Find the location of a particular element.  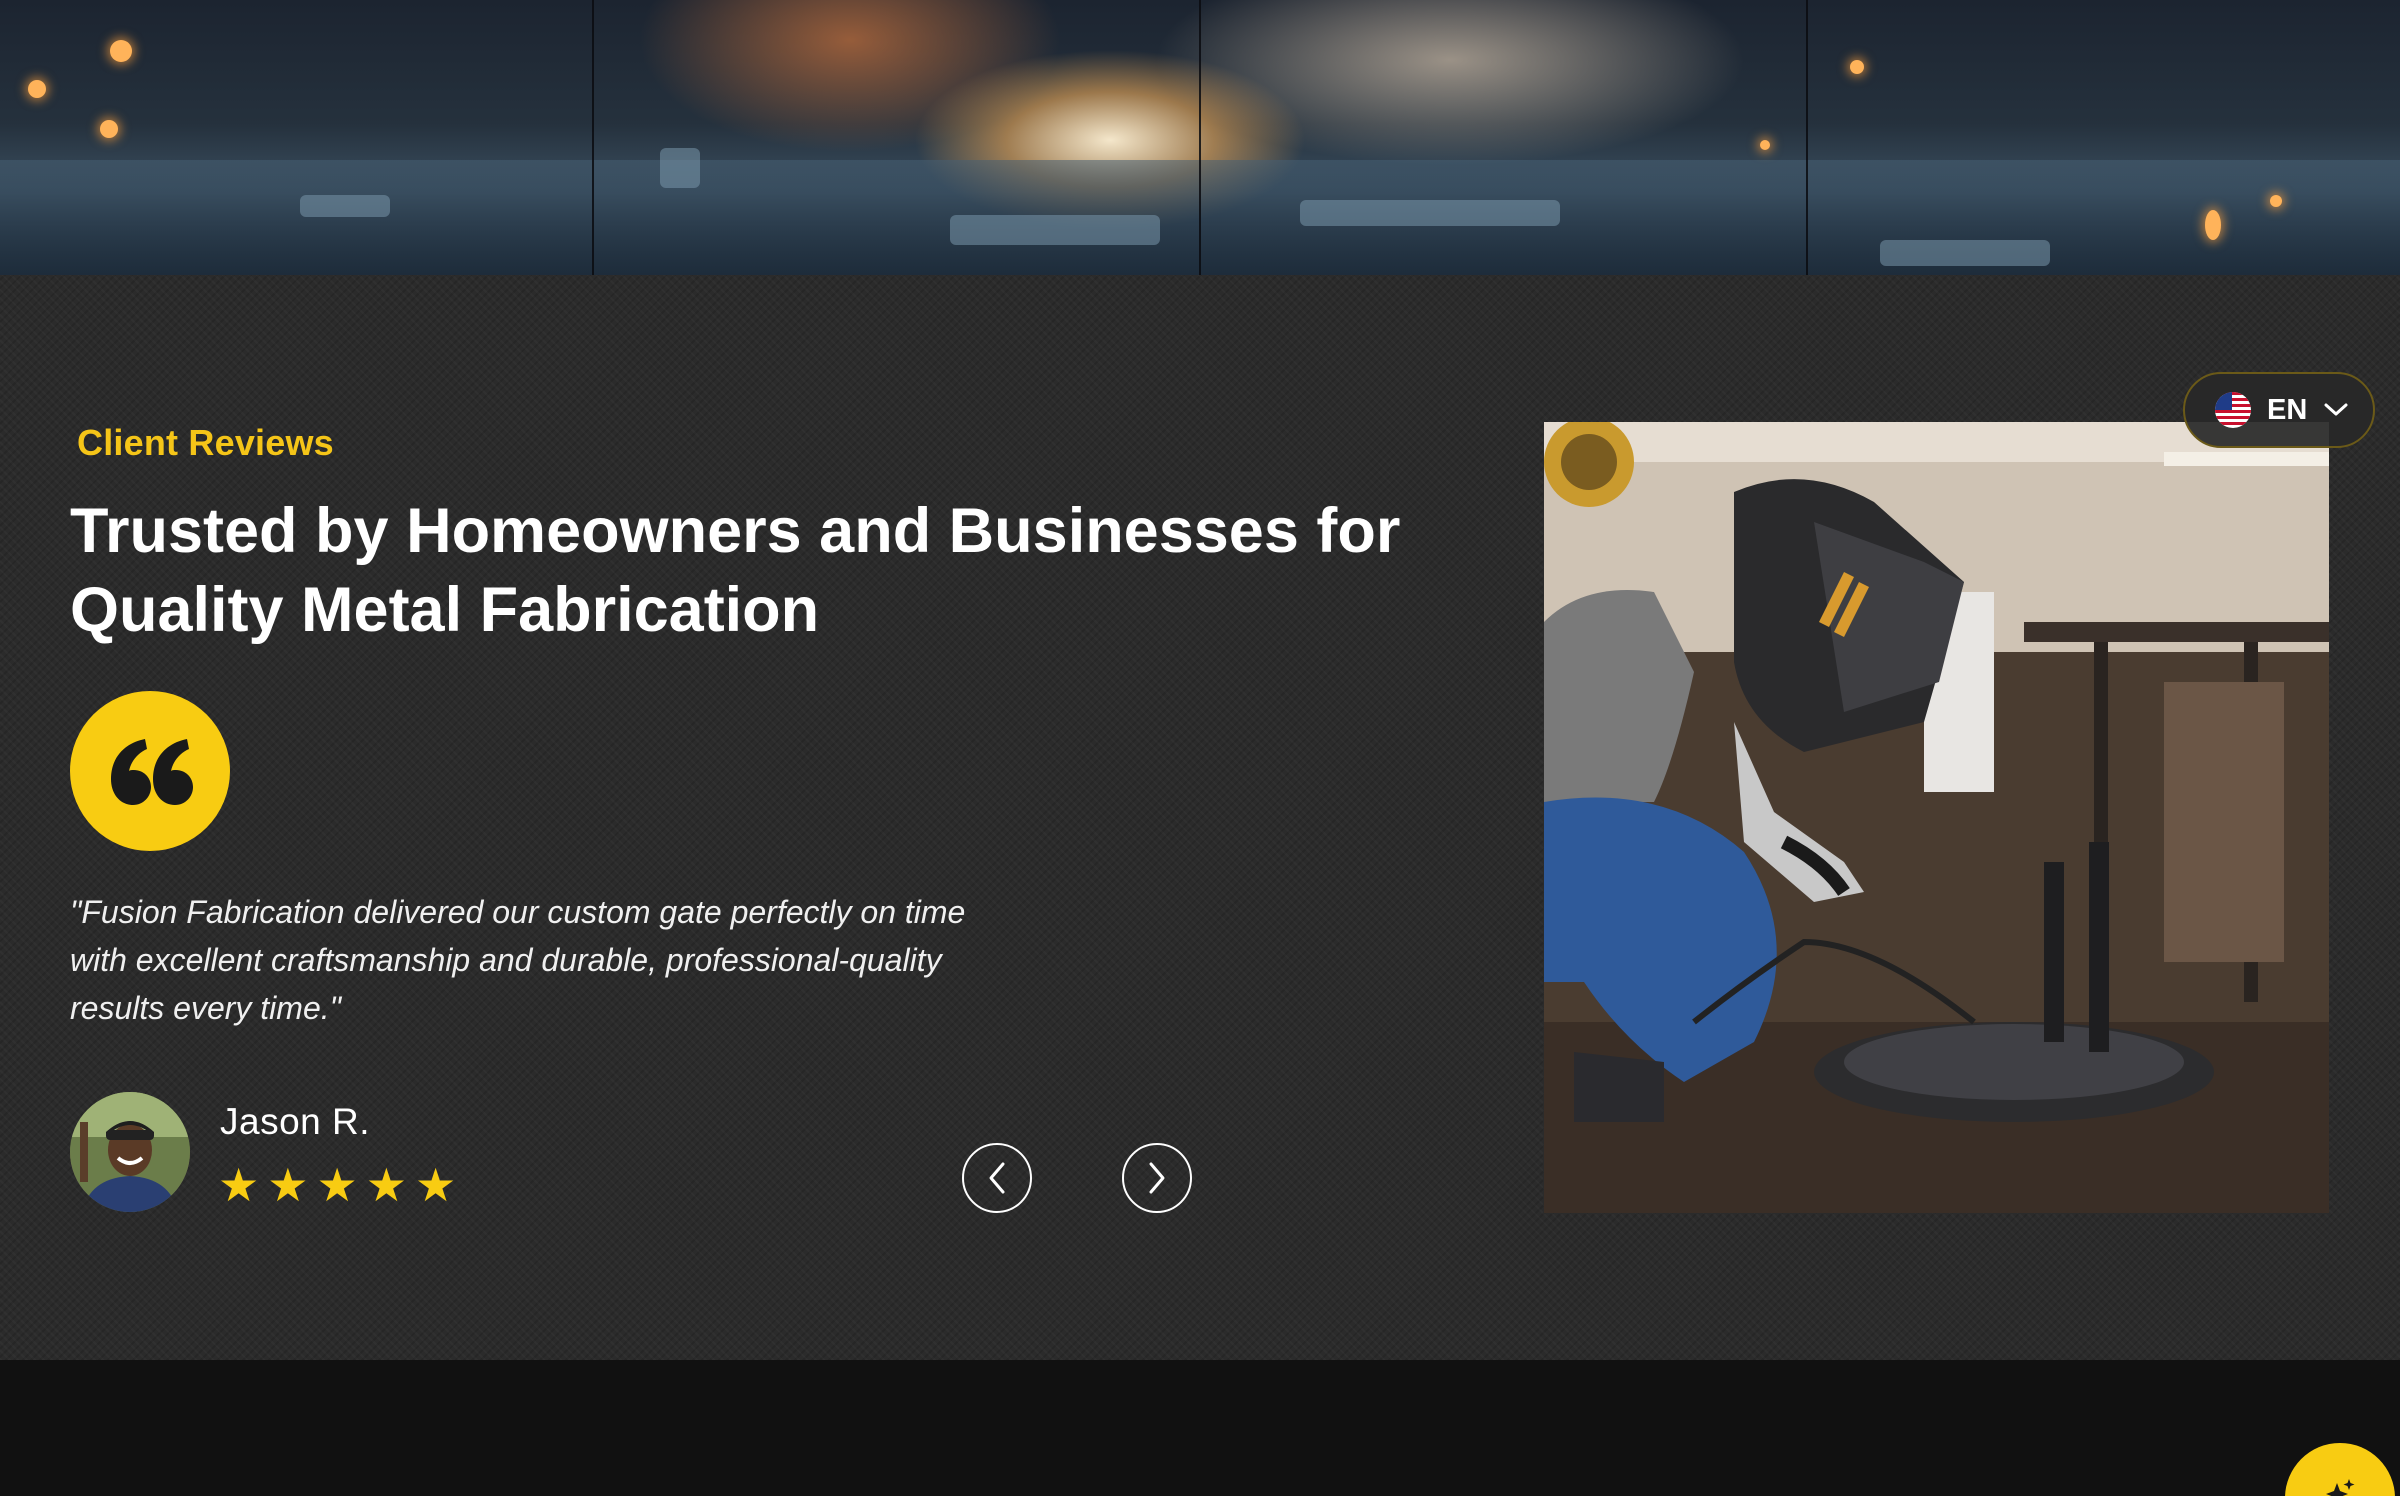

sparkle-icon is located at coordinates (2340, 1487).